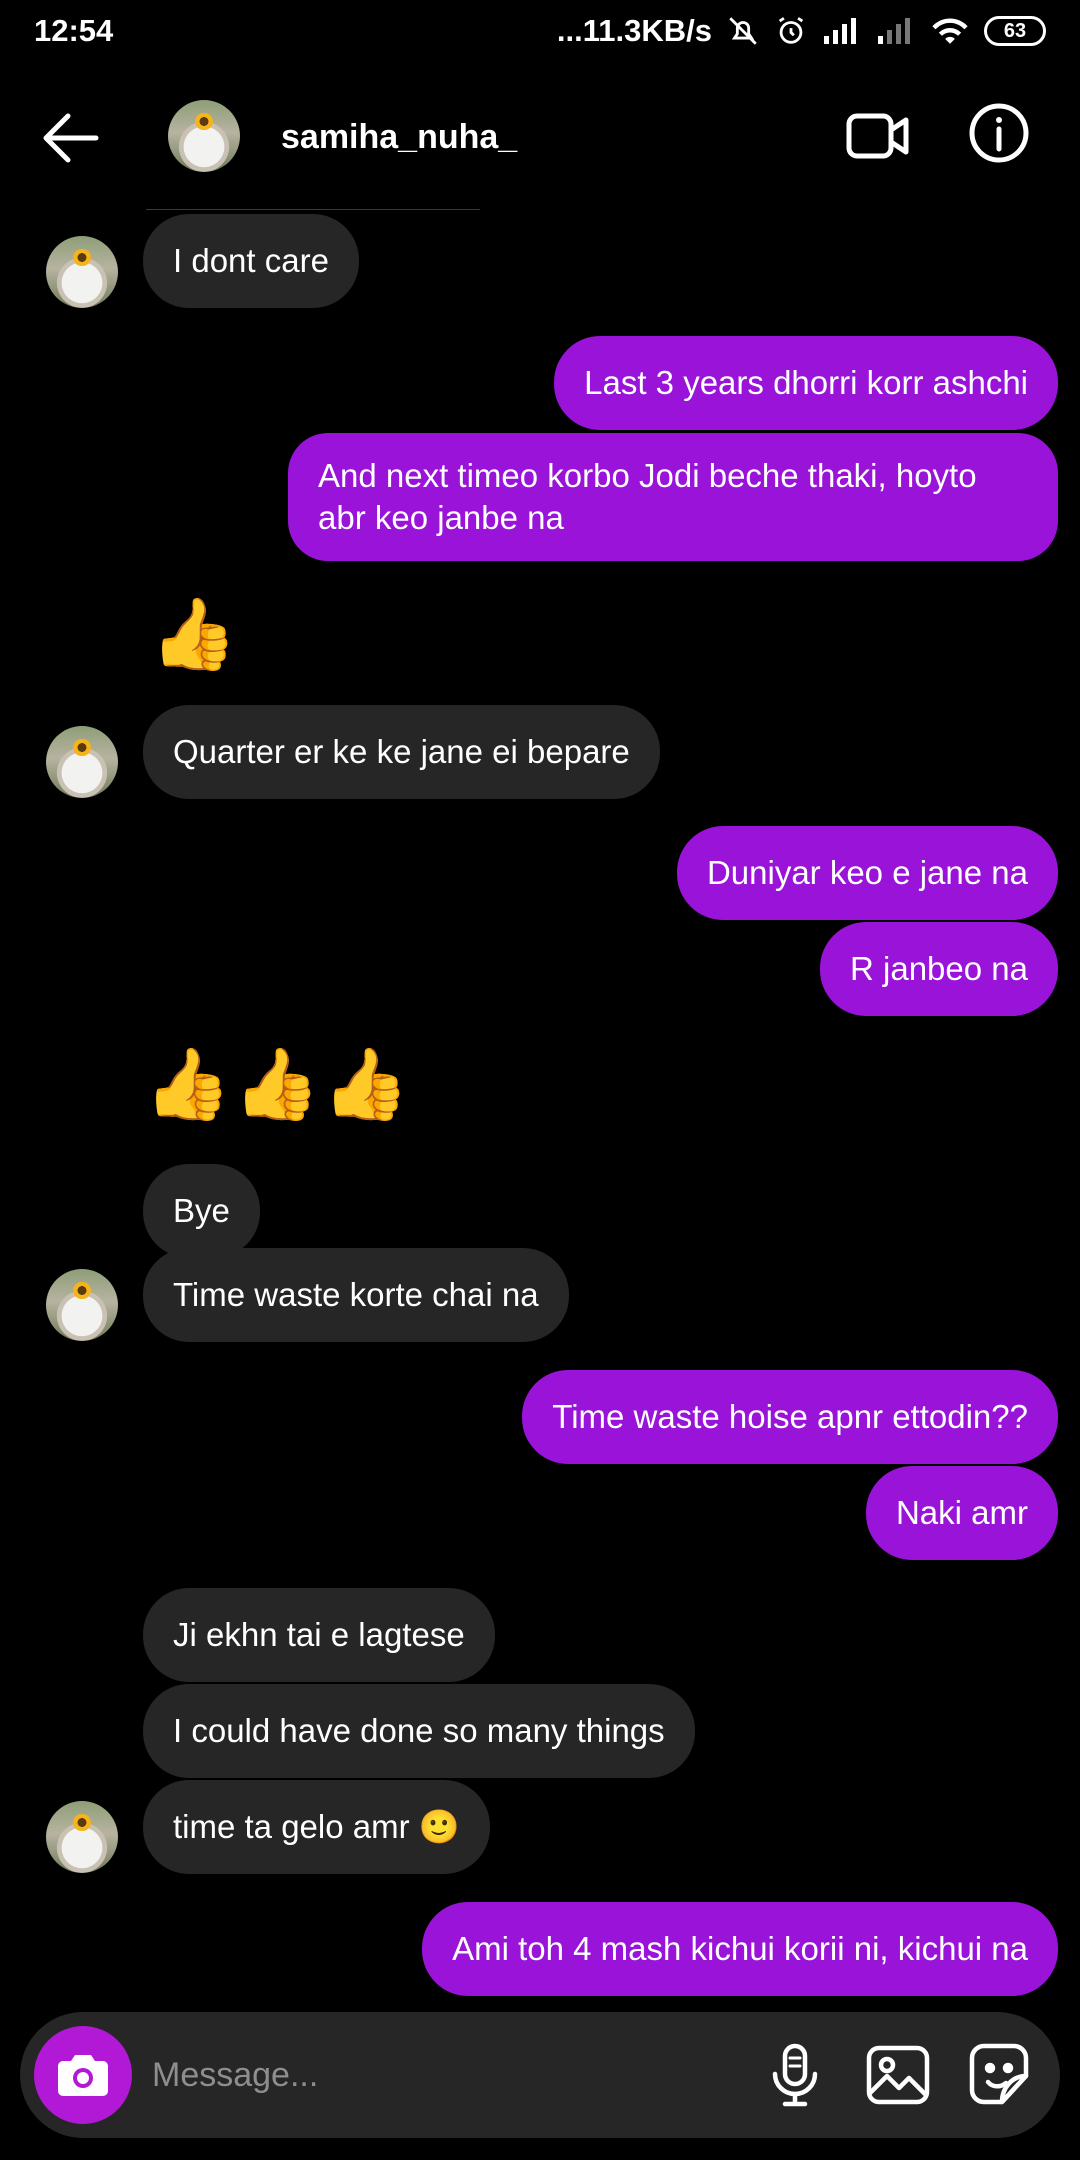  I want to click on network-speed: ...11.3KB/s, so click(634, 30).